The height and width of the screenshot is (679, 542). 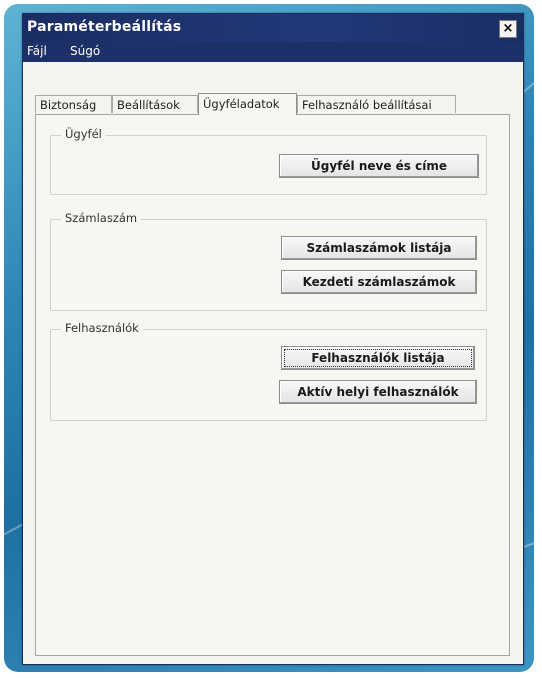 What do you see at coordinates (155, 104) in the screenshot?
I see `tab-settings: Beállítások` at bounding box center [155, 104].